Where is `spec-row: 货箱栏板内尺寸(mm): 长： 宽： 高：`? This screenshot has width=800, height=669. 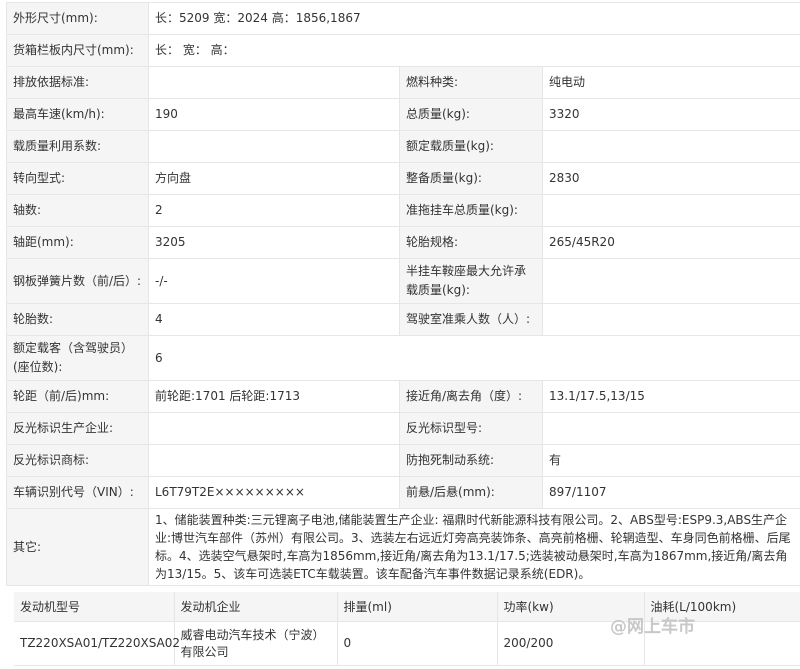
spec-row: 货箱栏板内尺寸(mm): 长： 宽： 高： is located at coordinates (403, 50).